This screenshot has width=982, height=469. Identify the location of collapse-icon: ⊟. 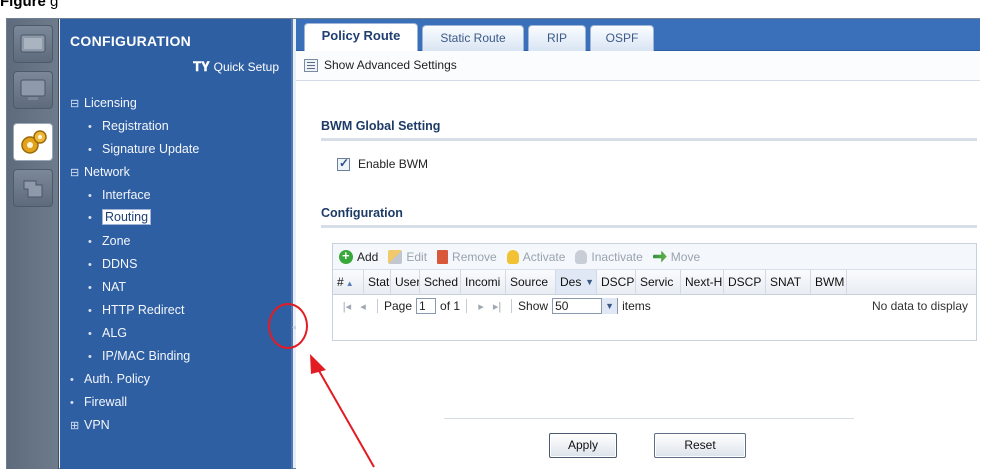
(75, 104).